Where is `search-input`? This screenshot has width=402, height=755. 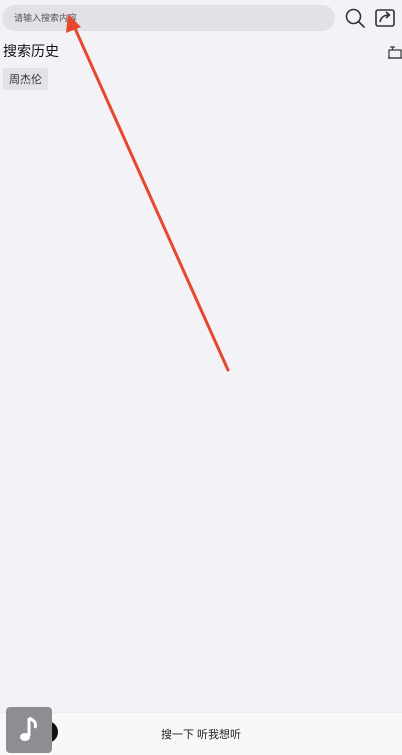
search-input is located at coordinates (168, 18).